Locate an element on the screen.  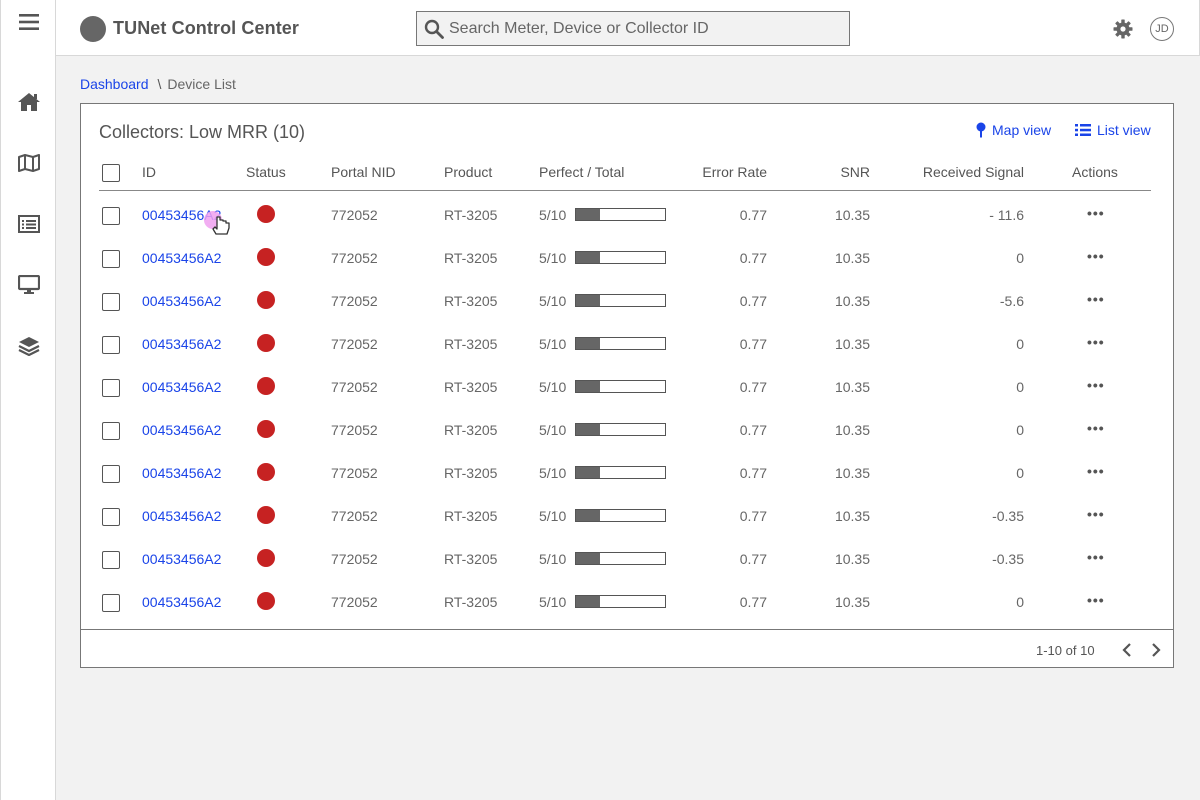
table-header-divider is located at coordinates (625, 190).